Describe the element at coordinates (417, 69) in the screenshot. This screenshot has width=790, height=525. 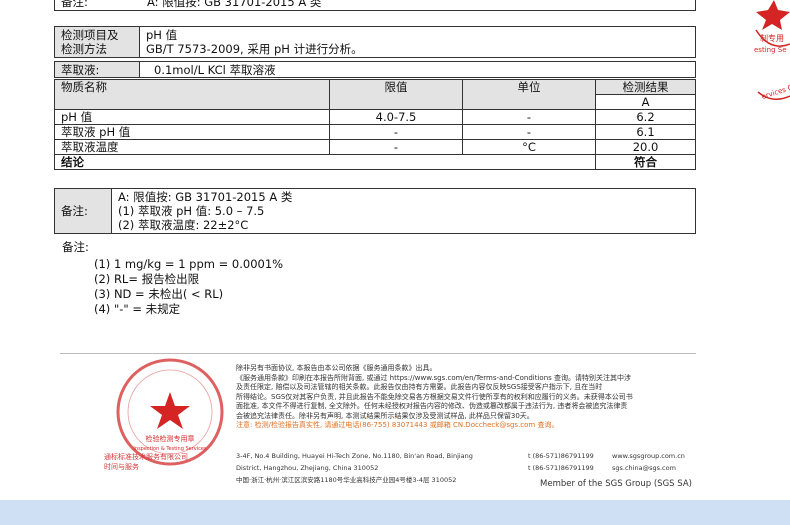
I see `extract-value: 0.1mol/L KCl 萃取溶液` at that location.